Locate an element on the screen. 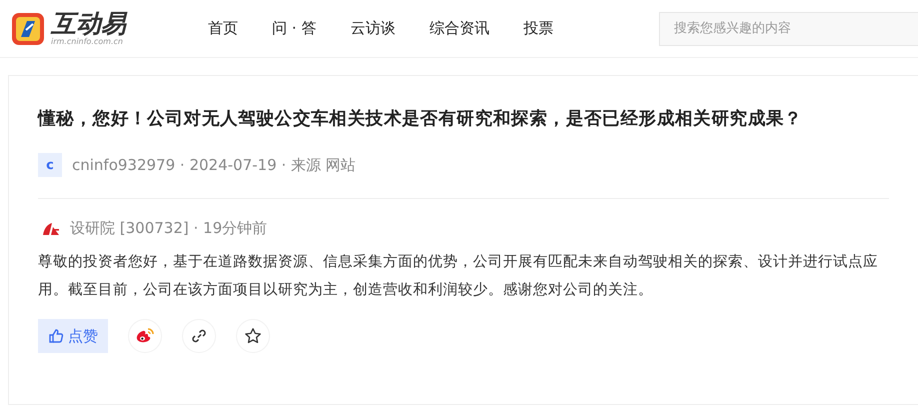  weibo-share-button is located at coordinates (145, 336).